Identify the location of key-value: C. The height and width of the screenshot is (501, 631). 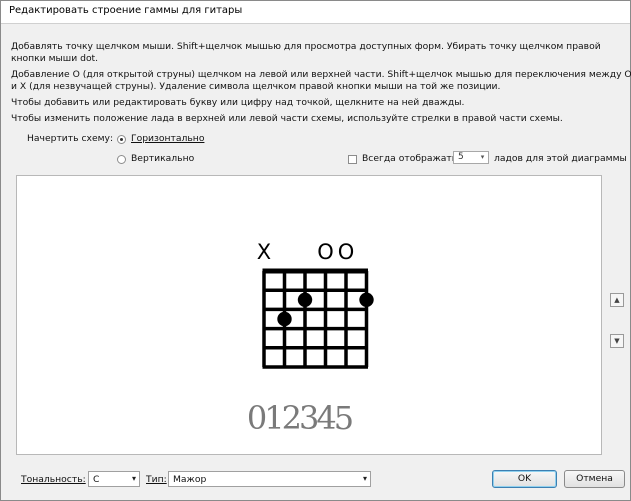
(96, 479).